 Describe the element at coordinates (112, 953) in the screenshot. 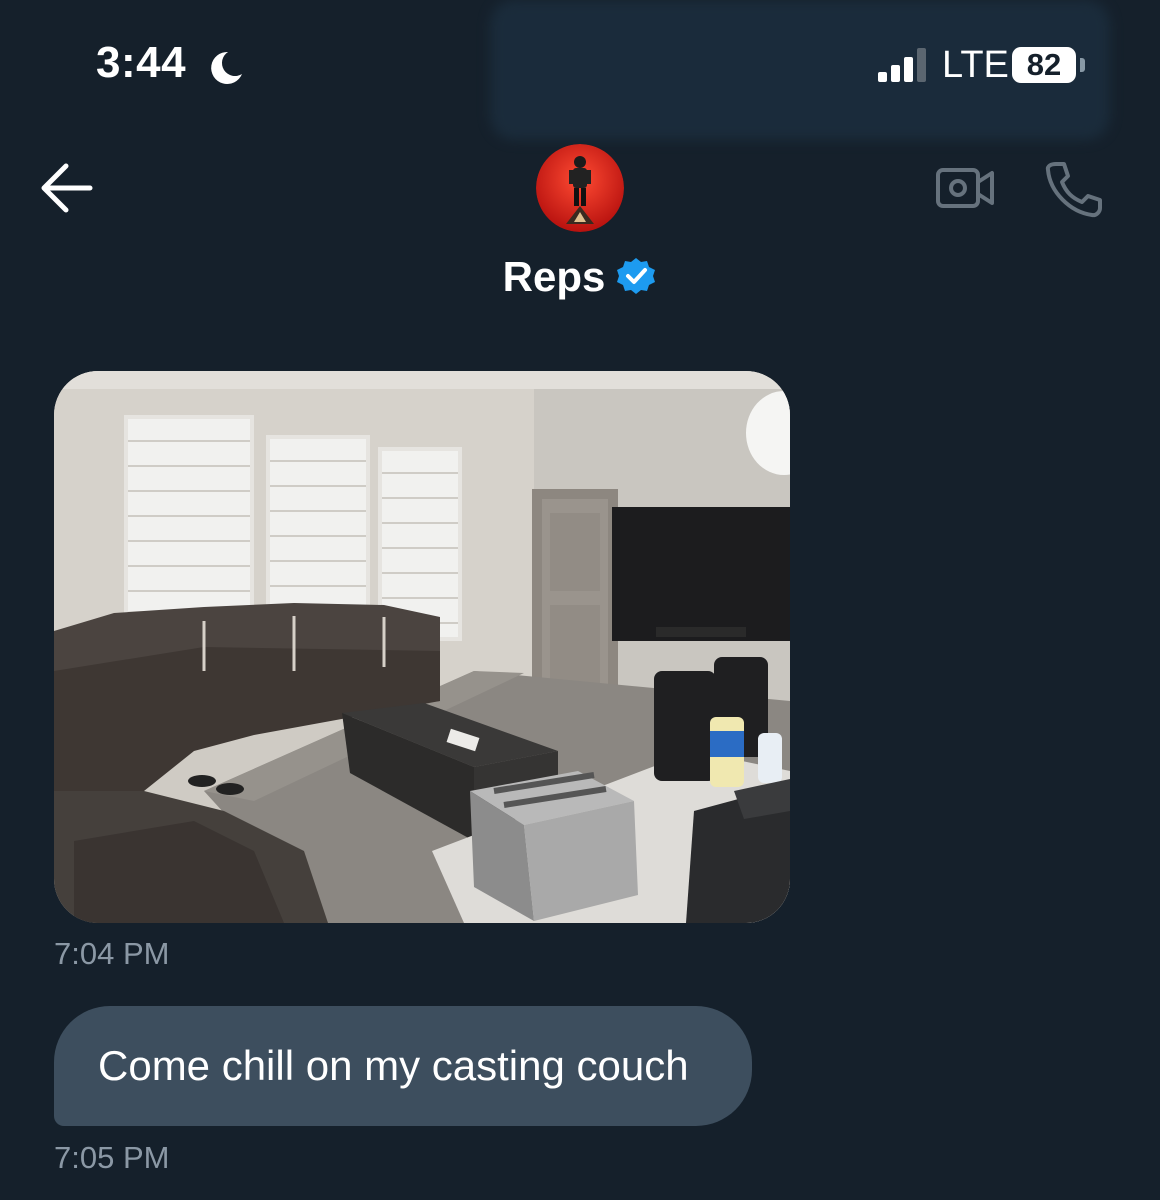

I see `photo-timestamp: 7:04 PM` at that location.